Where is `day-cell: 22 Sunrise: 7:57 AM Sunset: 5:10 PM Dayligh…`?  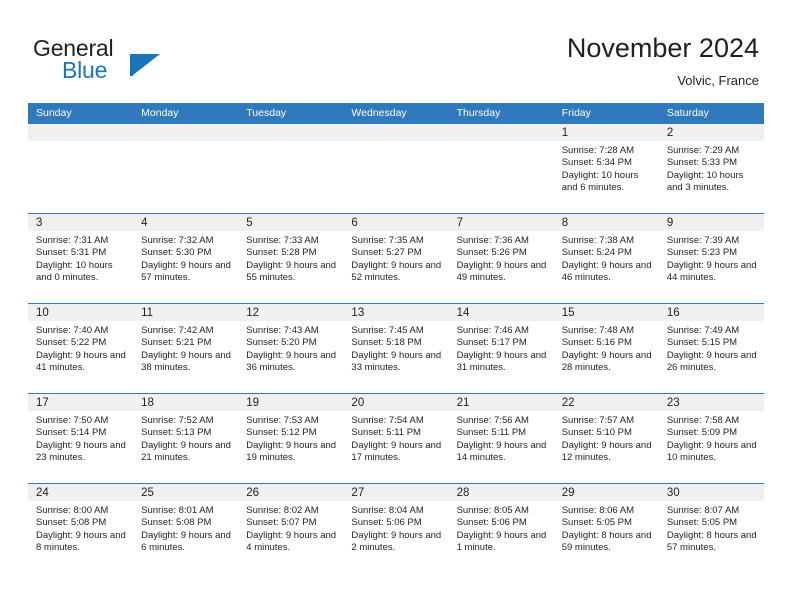
day-cell: 22 Sunrise: 7:57 AM Sunset: 5:10 PM Dayligh… is located at coordinates (606, 438).